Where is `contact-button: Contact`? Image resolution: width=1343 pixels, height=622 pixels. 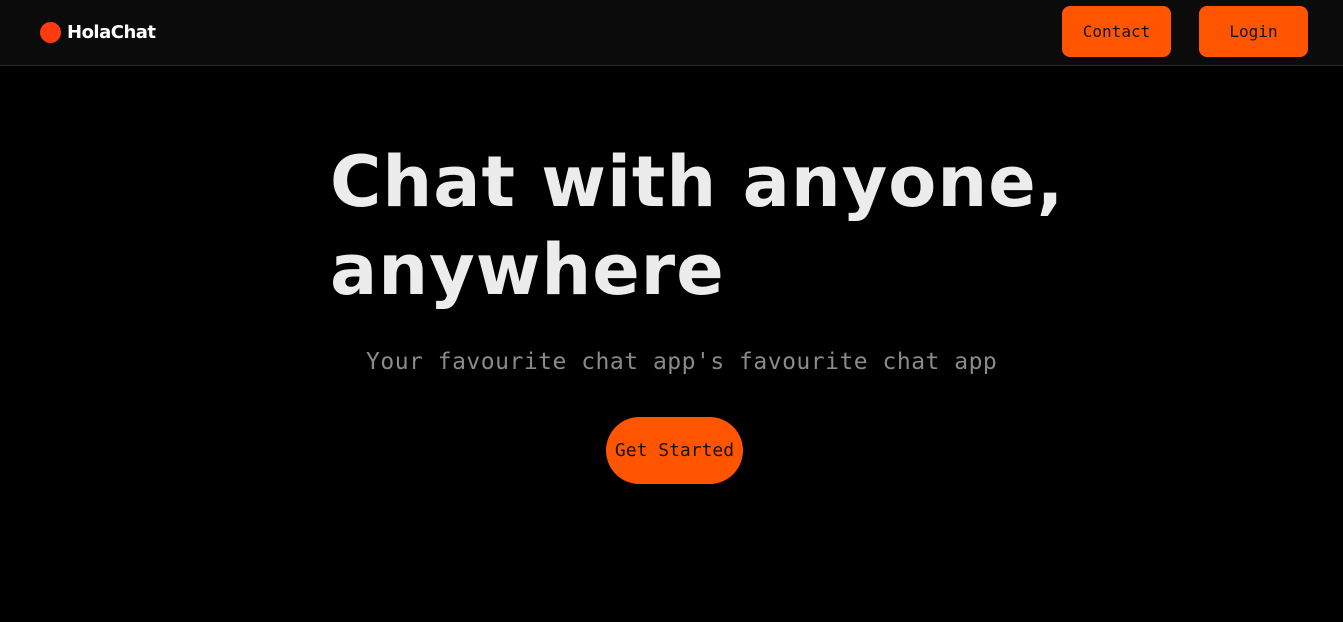 contact-button: Contact is located at coordinates (1116, 31).